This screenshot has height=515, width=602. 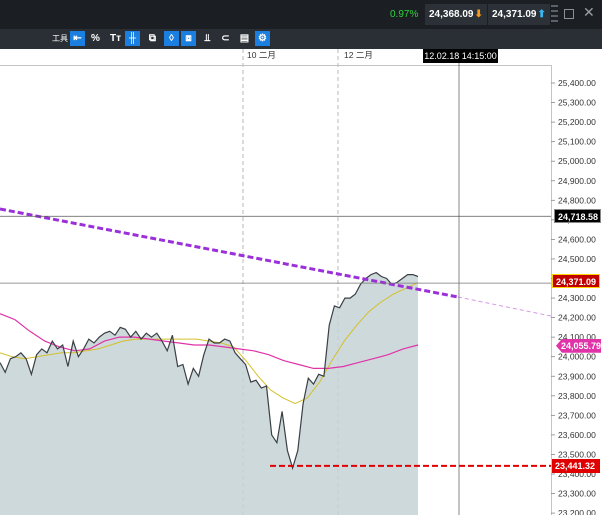 I want to click on restore-window-button, so click(x=569, y=14).